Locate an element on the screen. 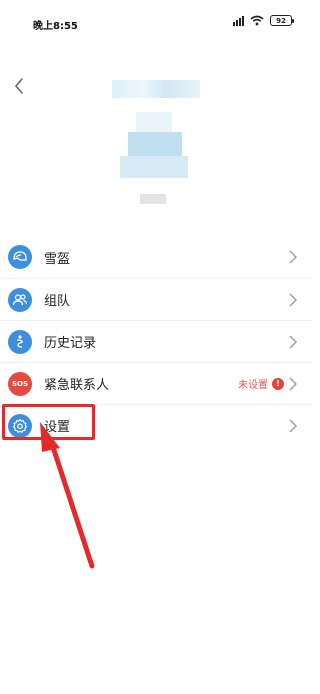 This screenshot has height=694, width=320. menu-label: 历史记录 is located at coordinates (70, 343).